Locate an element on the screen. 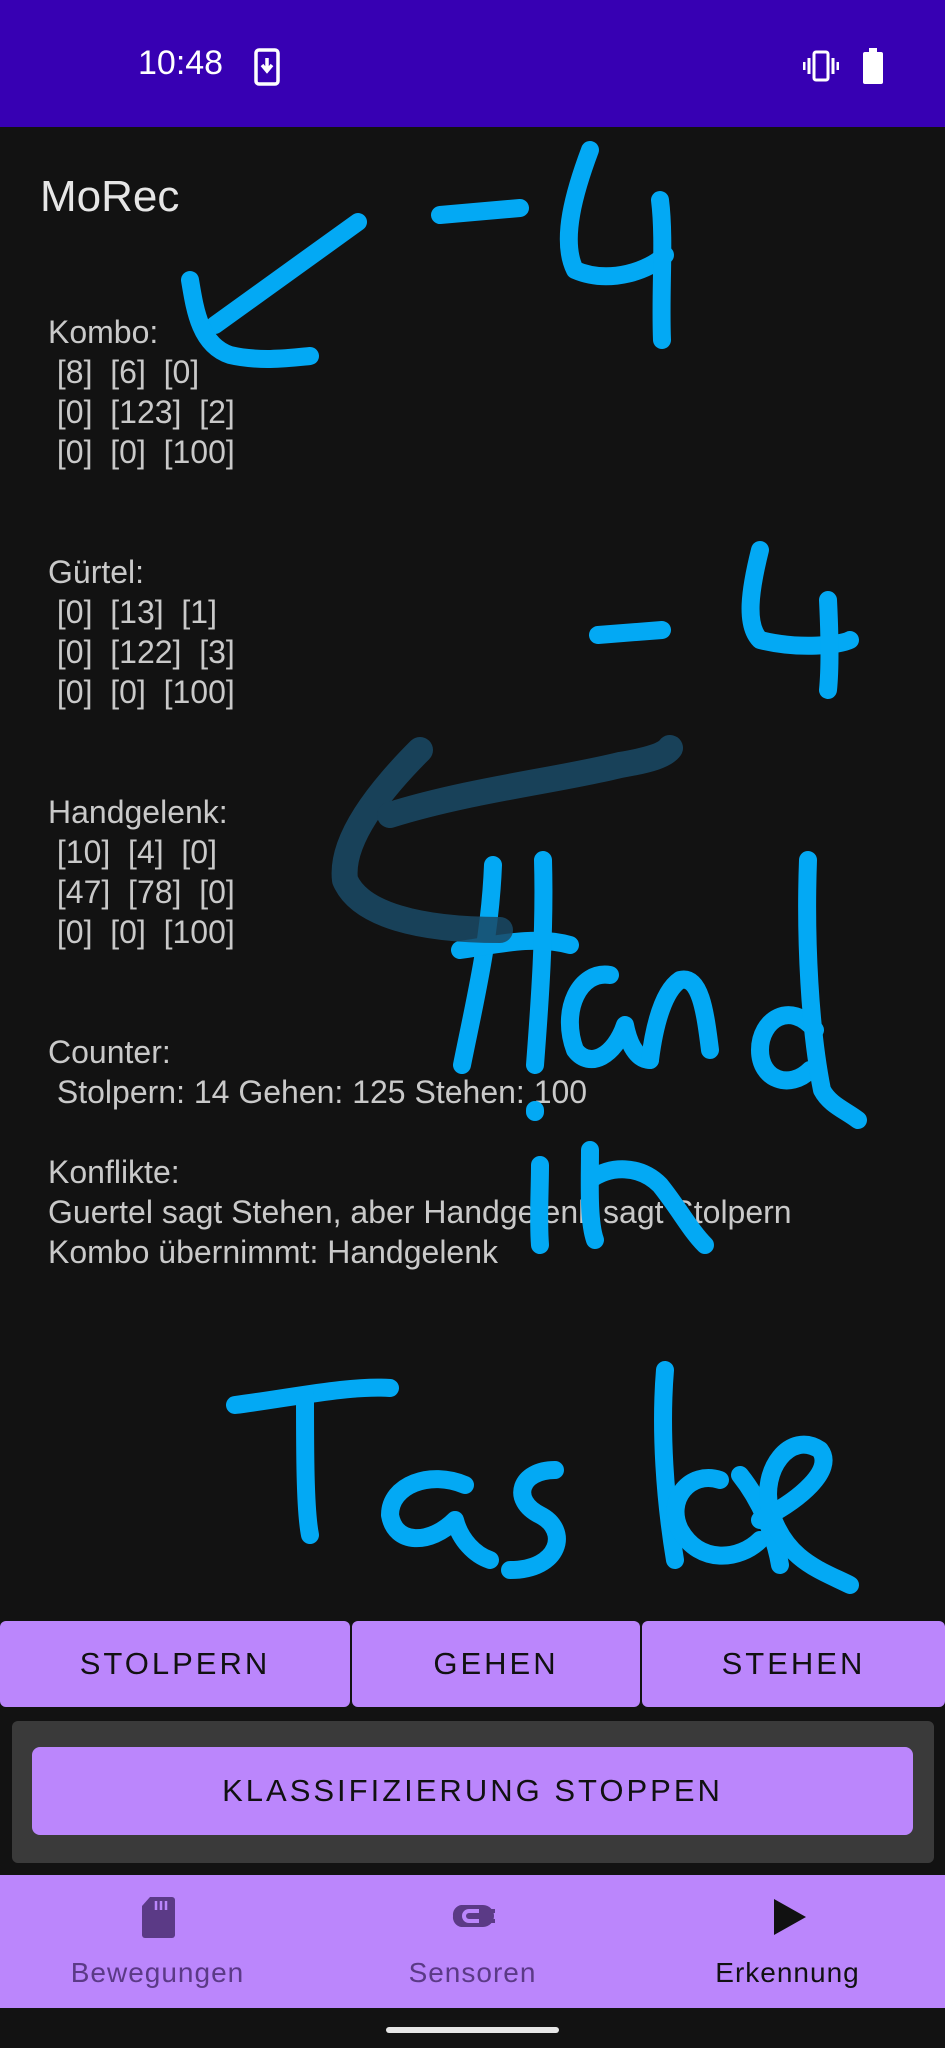 This screenshot has width=945, height=2048. kombo-row: [0] [0] [100] is located at coordinates (141, 452).